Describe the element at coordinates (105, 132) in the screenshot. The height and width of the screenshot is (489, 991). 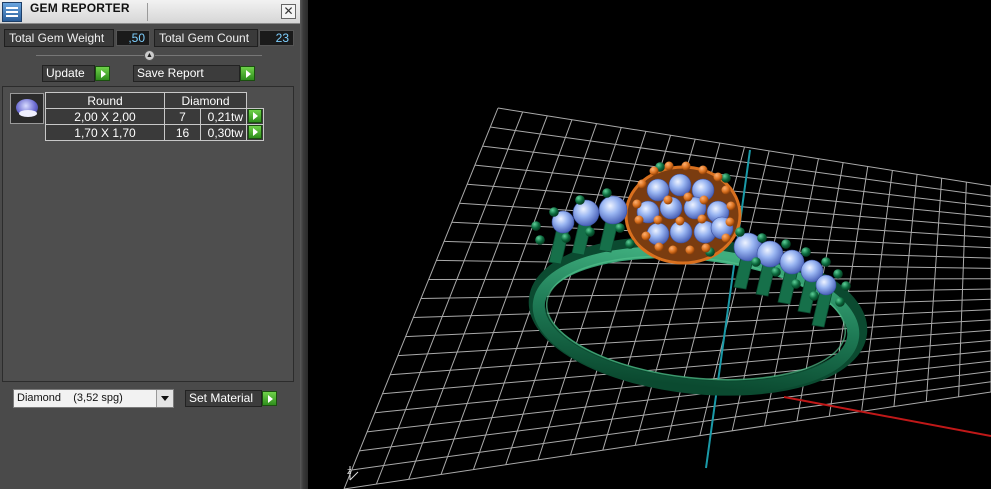
I see `row-size: 1,70 X 1,70` at that location.